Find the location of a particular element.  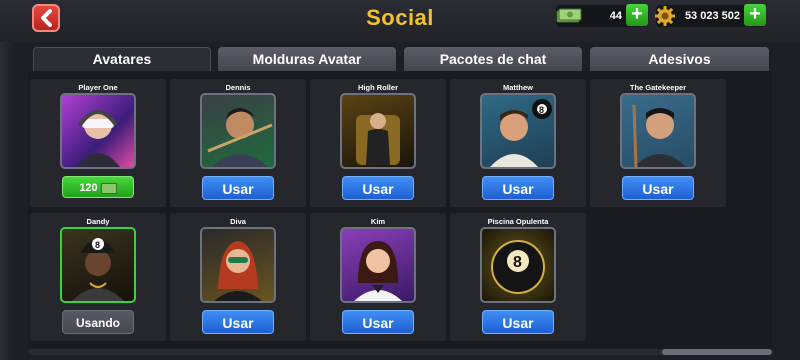

using-avatar-button: Usando is located at coordinates (98, 322).